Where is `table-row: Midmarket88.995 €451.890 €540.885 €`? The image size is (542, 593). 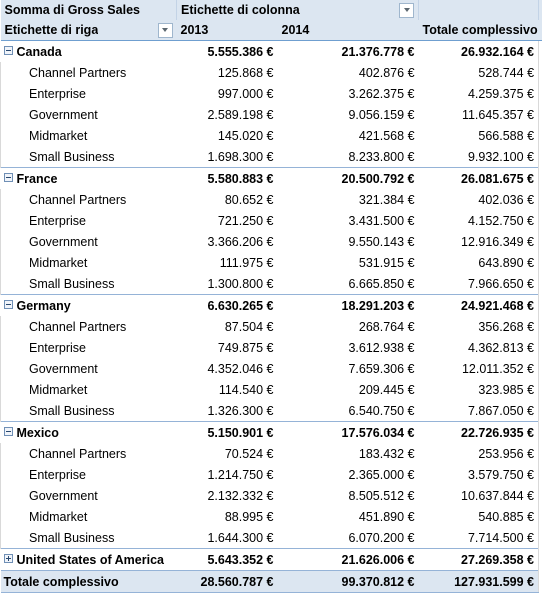
table-row: Midmarket88.995 €451.890 €540.885 € is located at coordinates (271, 516).